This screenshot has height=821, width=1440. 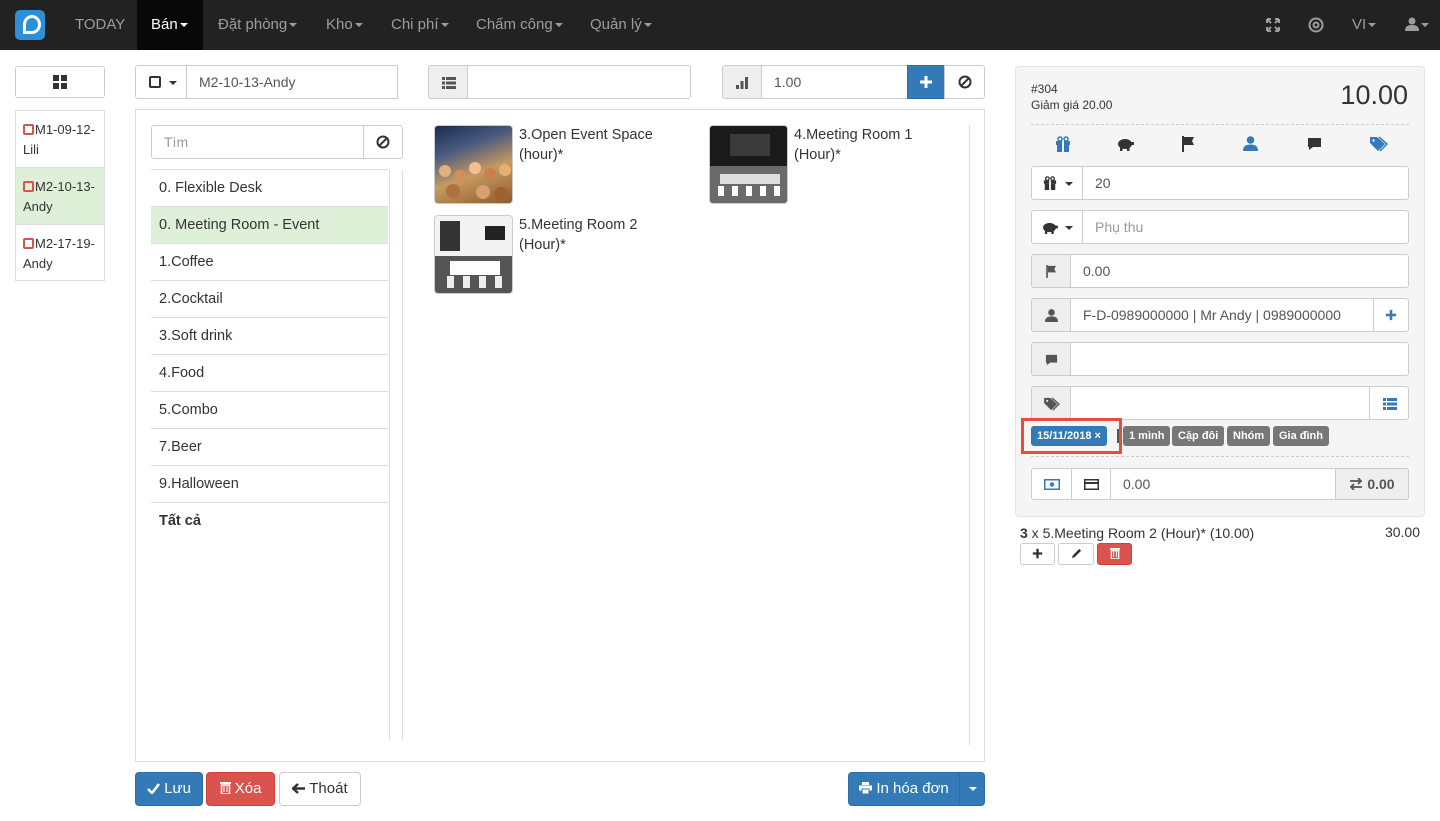 What do you see at coordinates (269, 336) in the screenshot?
I see `category-item: 3.Soft drink` at bounding box center [269, 336].